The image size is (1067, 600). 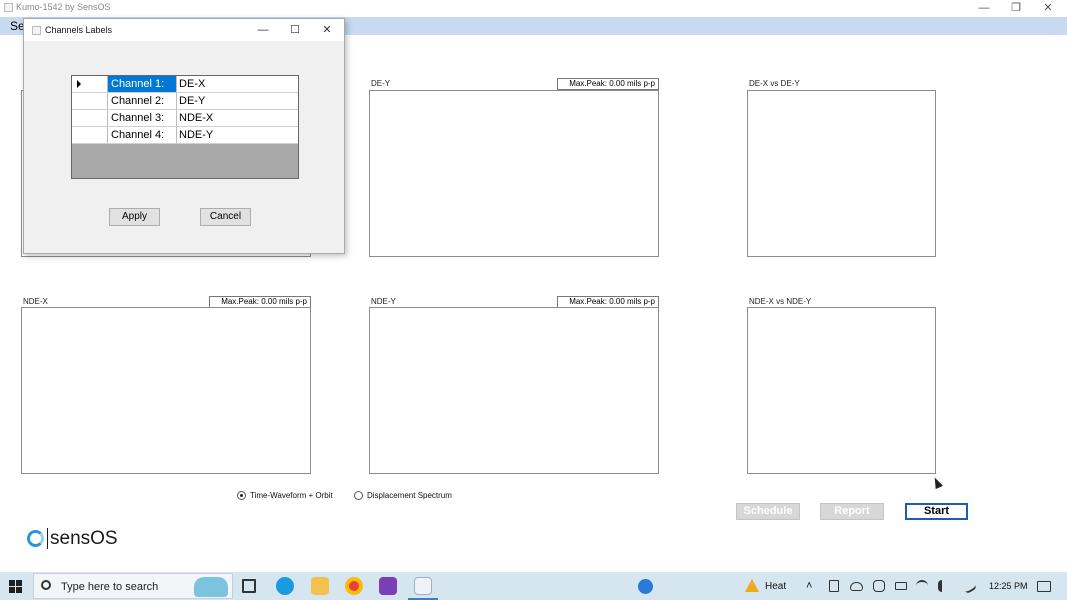 What do you see at coordinates (841, 390) in the screenshot?
I see `nde-orbit-plot` at bounding box center [841, 390].